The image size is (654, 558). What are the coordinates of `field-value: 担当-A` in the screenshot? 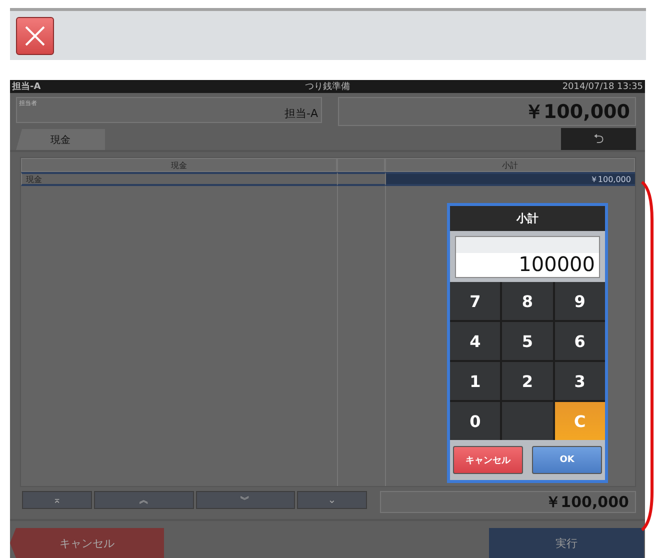 It's located at (301, 113).